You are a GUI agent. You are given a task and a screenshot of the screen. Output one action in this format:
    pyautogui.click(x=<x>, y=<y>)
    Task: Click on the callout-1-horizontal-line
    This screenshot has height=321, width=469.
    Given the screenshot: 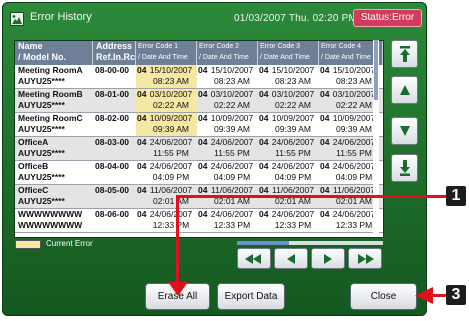 What is the action you would take?
    pyautogui.click(x=311, y=196)
    